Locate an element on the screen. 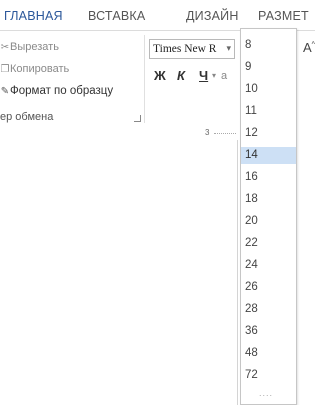 The image size is (320, 405). font-name-combobox: Times New R ▾ is located at coordinates (192, 49).